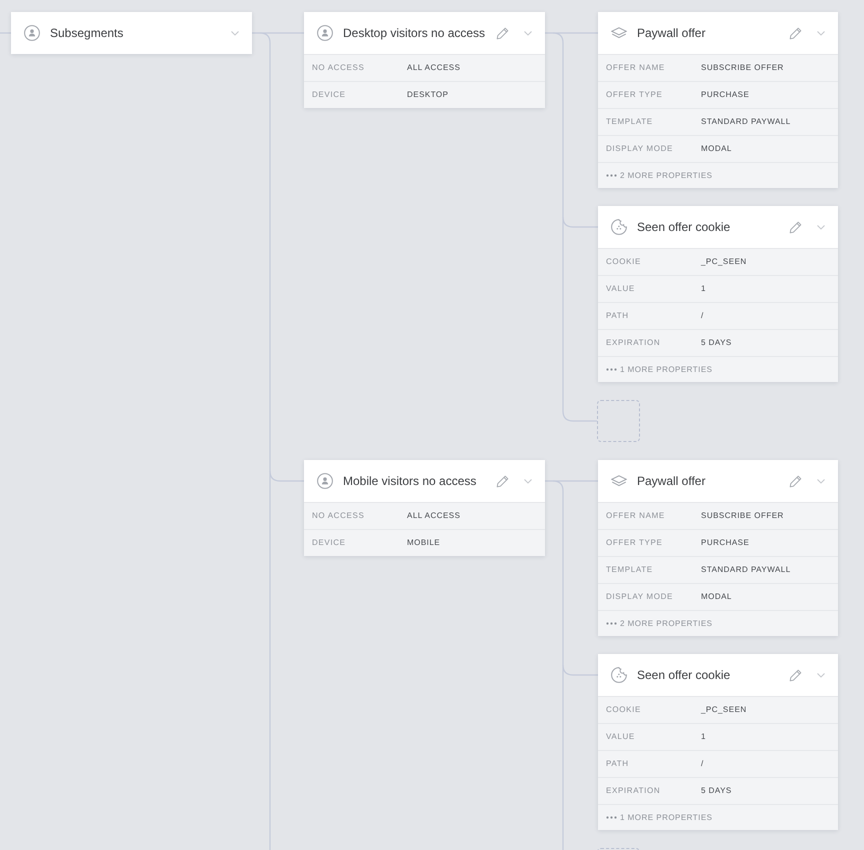 This screenshot has height=850, width=864. I want to click on empty-slot, so click(618, 421).